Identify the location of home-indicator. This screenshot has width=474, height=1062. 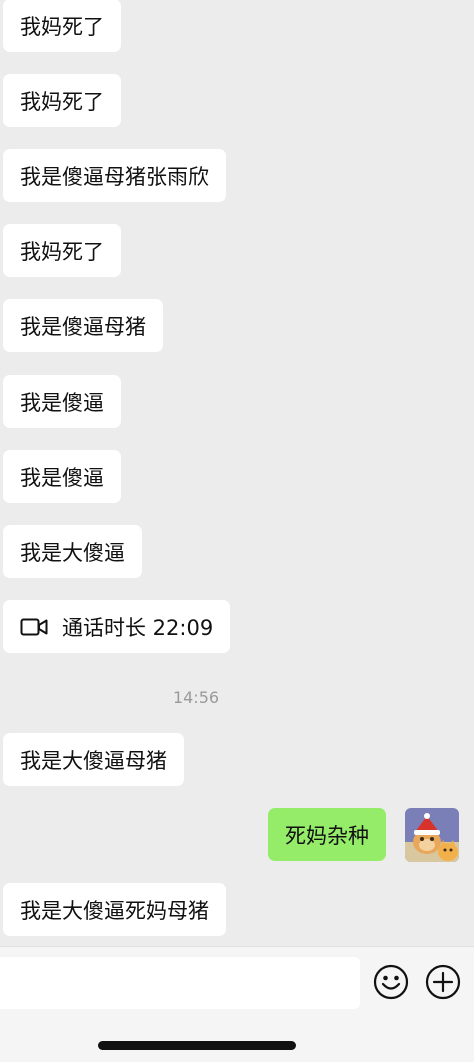
(197, 1045).